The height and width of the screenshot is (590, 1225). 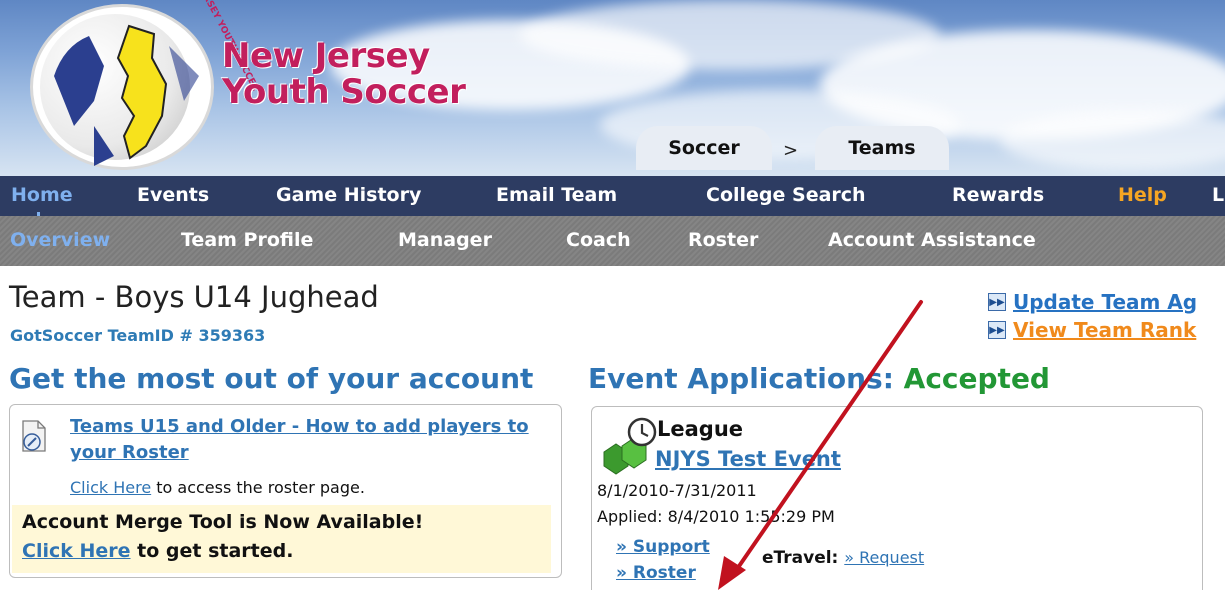 I want to click on logo-line-2: Youth Soccer, so click(x=344, y=92).